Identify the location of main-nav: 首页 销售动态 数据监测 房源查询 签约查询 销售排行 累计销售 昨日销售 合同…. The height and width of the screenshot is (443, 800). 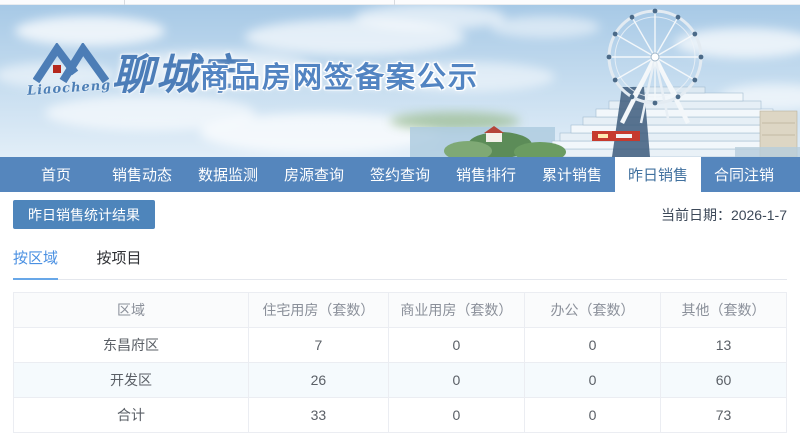
(400, 174).